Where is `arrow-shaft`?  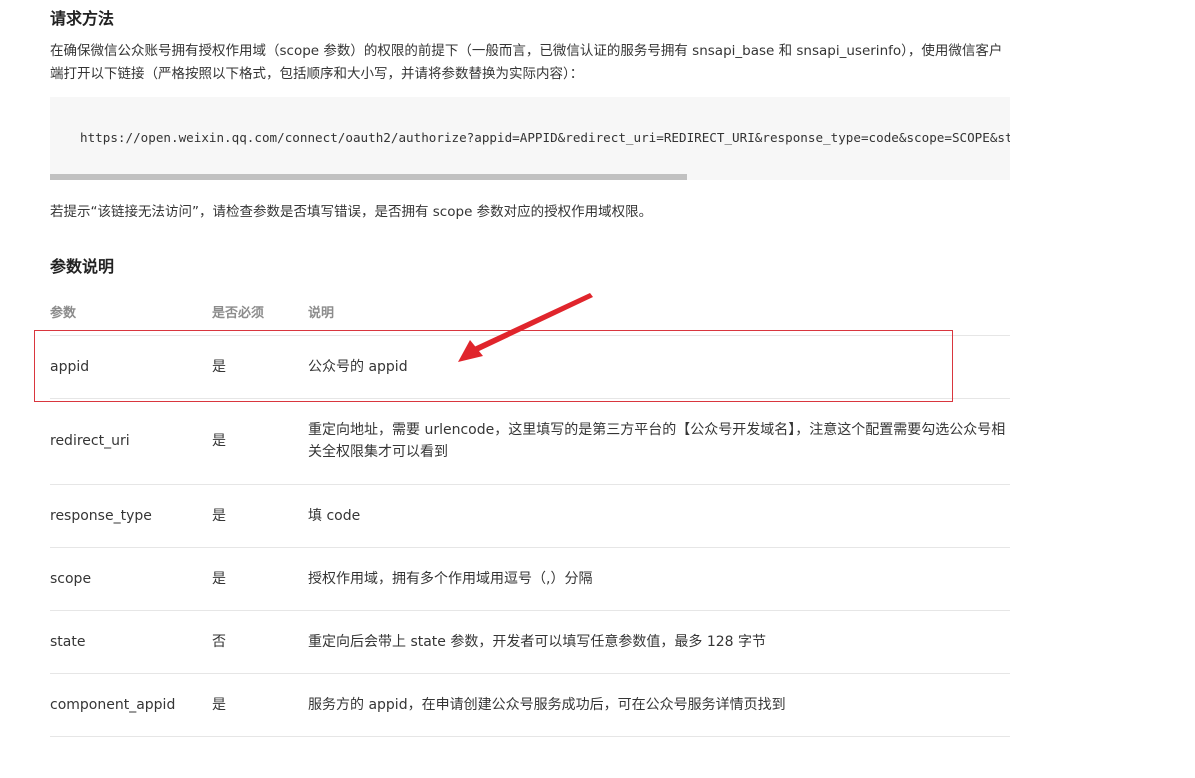
arrow-shaft is located at coordinates (533, 322).